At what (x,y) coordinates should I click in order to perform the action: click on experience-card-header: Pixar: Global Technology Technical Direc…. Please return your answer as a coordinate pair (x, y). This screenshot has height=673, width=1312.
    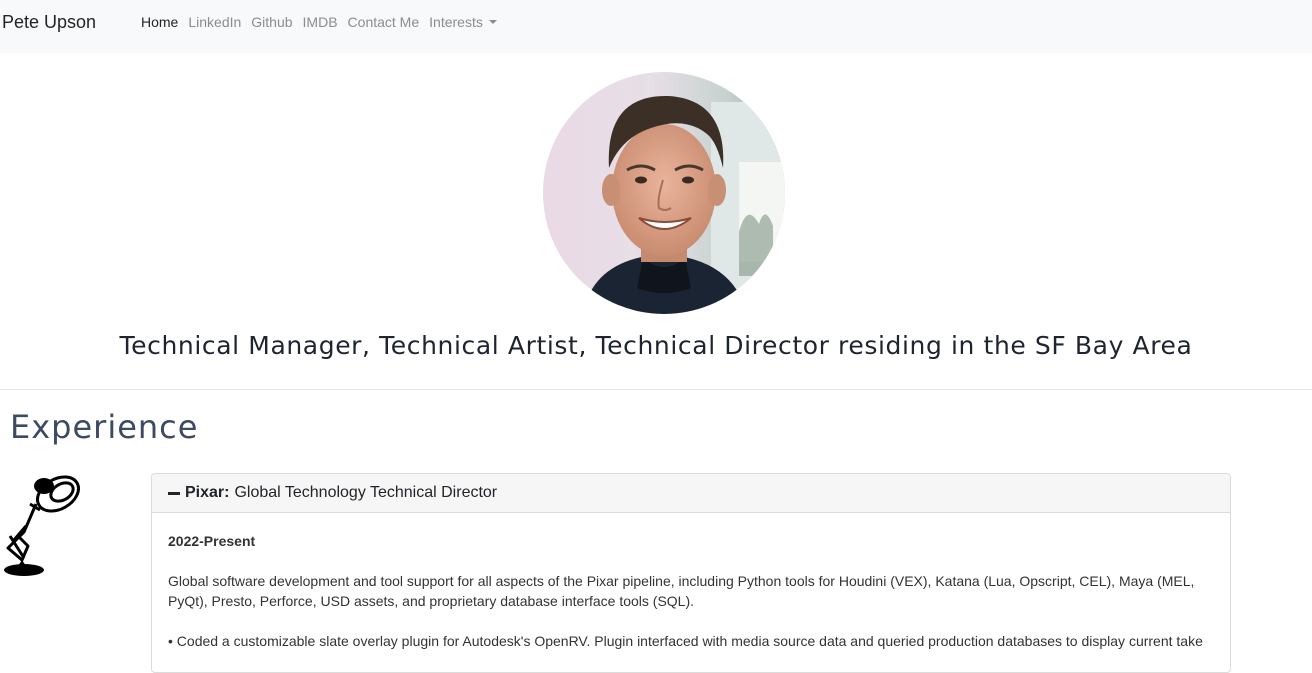
    Looking at the image, I should click on (691, 493).